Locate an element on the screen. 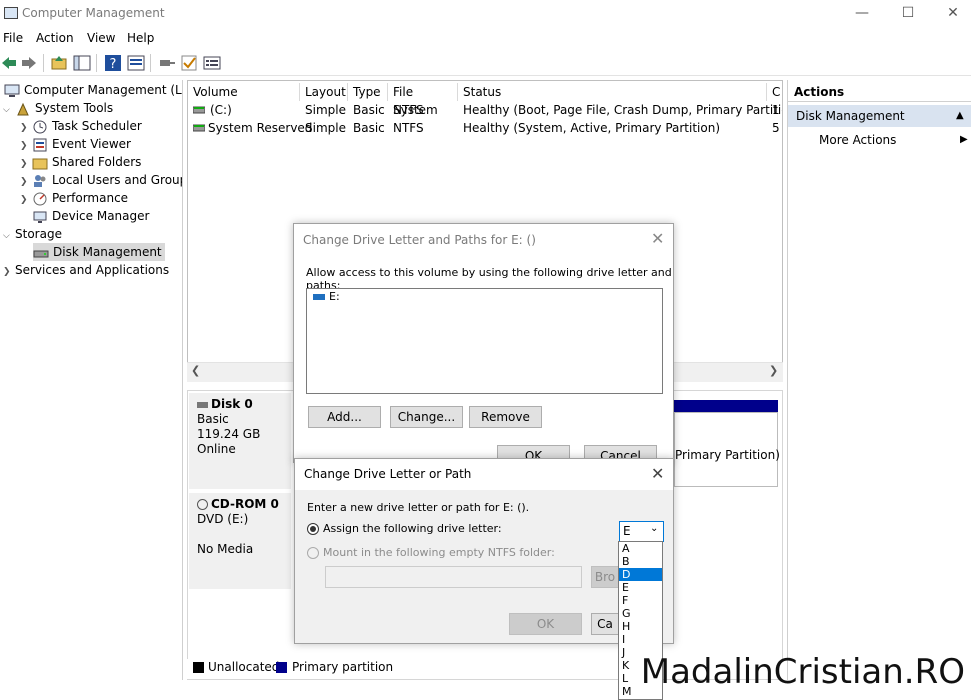  submenu-arrow-icon: ▶ is located at coordinates (964, 139).